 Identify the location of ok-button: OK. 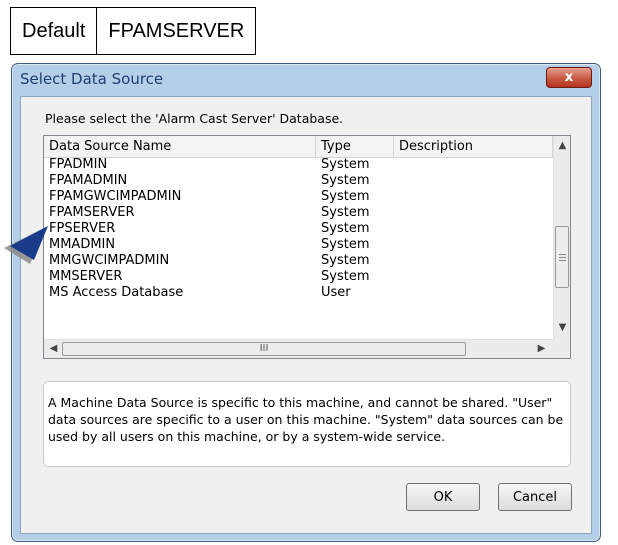
(443, 497).